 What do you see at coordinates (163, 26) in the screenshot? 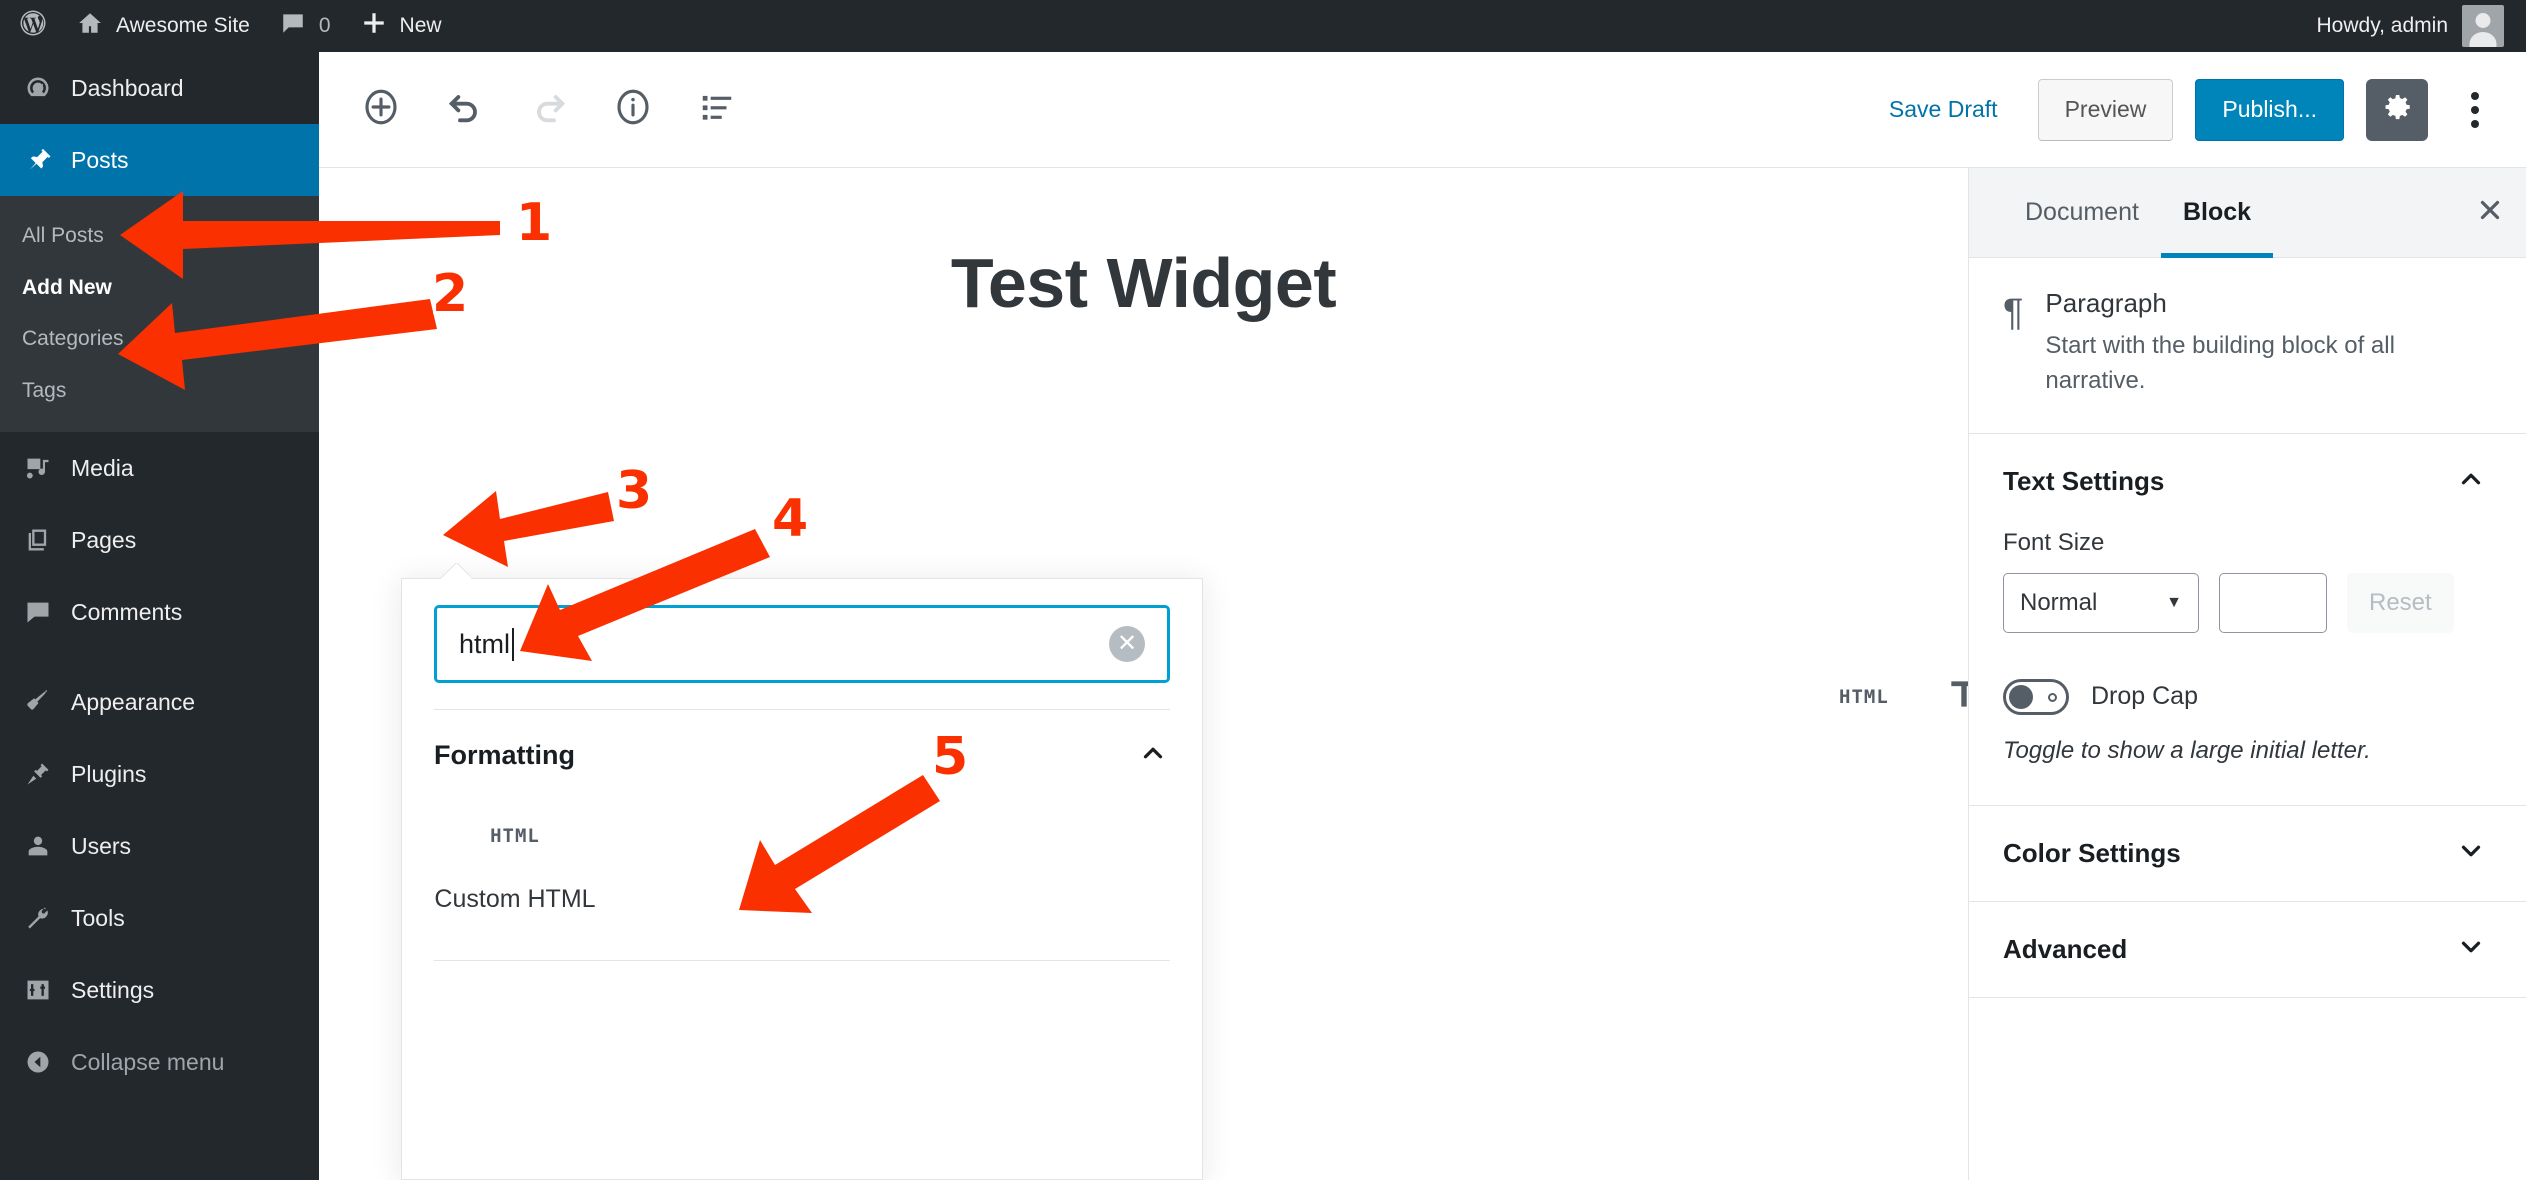
I see `site-name-menu: Awesome Site` at bounding box center [163, 26].